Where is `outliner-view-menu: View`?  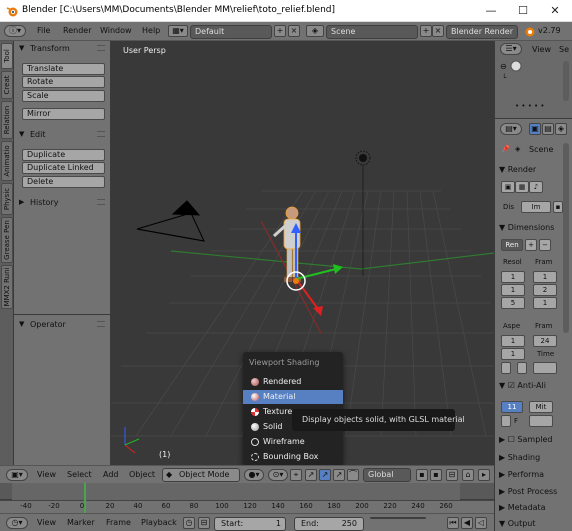 outliner-view-menu: View is located at coordinates (541, 49).